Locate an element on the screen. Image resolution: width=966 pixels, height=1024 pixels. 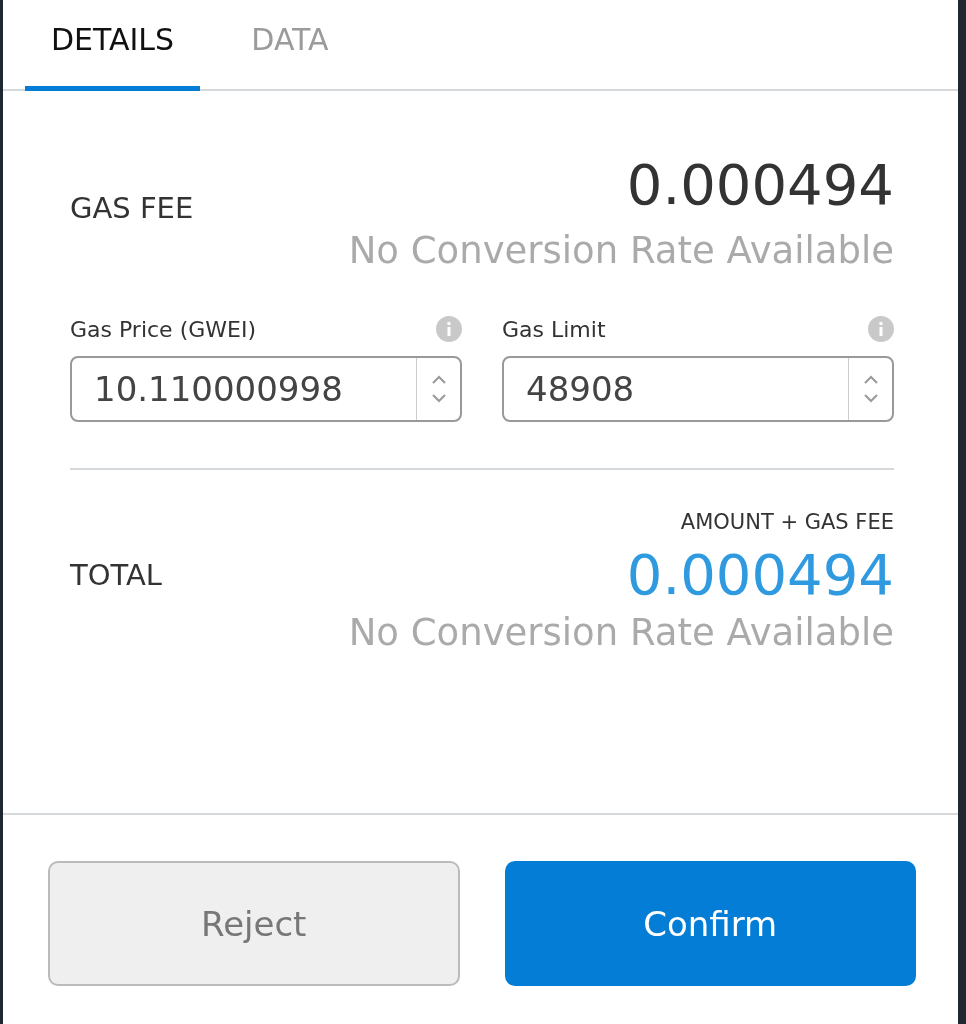
tab: DETAILS is located at coordinates (112, 45).